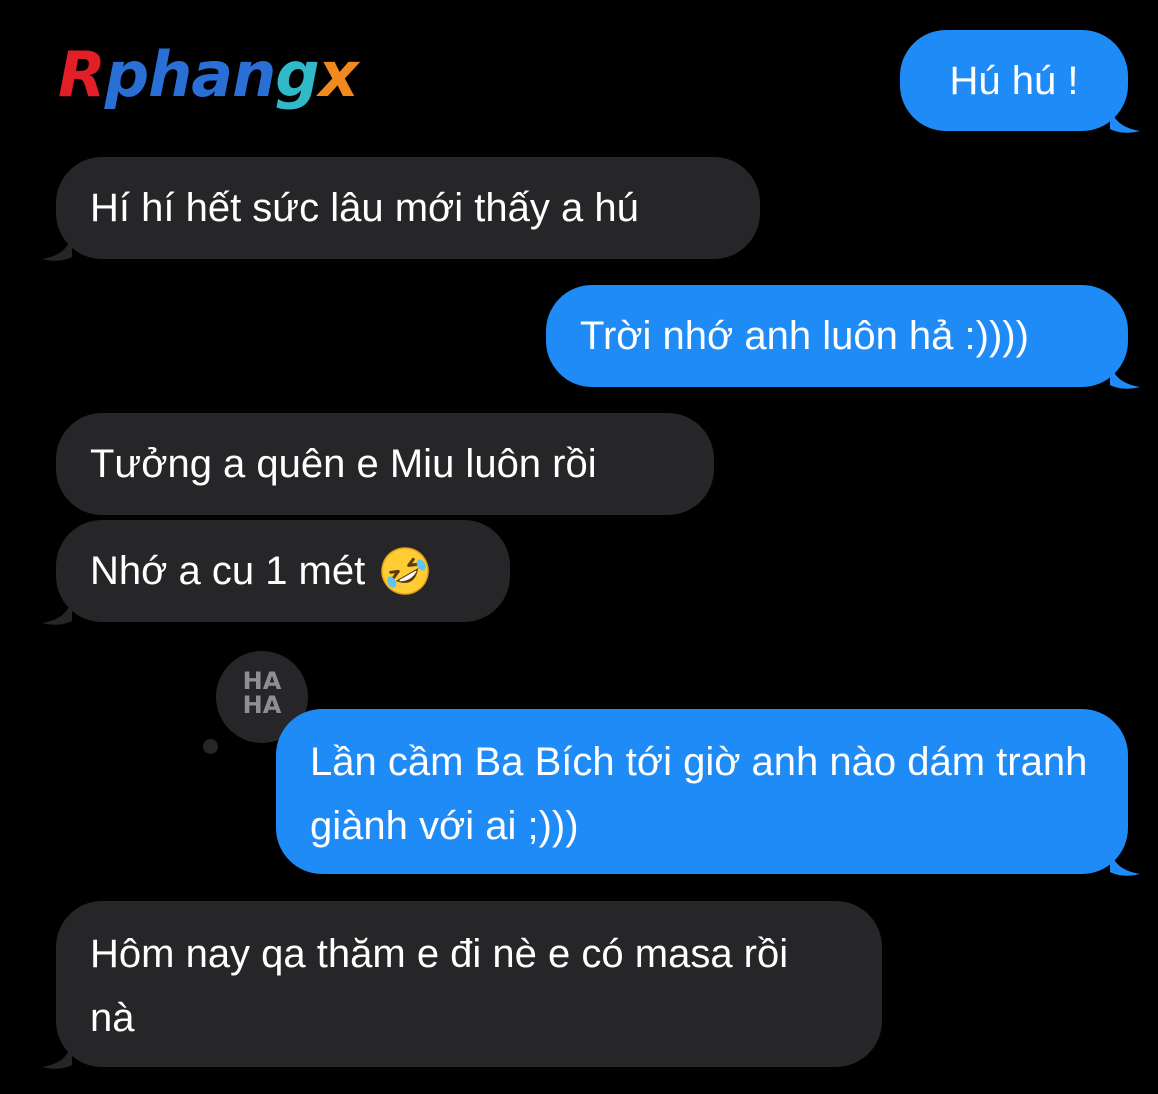 This screenshot has height=1094, width=1158. What do you see at coordinates (343, 464) in the screenshot?
I see `message-text: Tưởng a quên e Miu luôn rồi` at bounding box center [343, 464].